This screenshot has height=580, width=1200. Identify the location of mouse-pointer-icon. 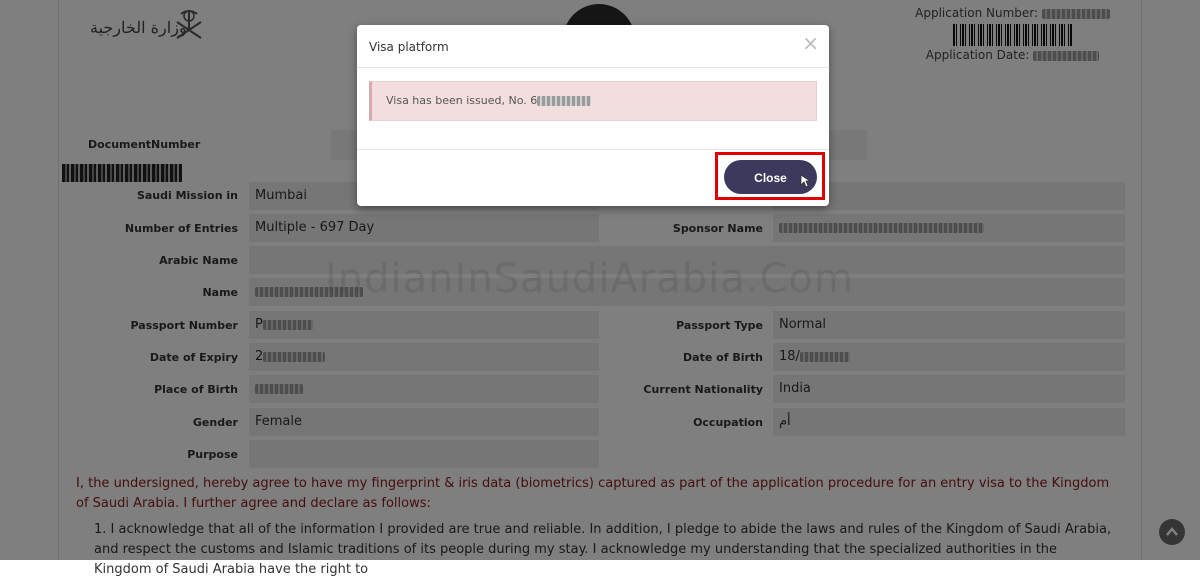
(806, 181).